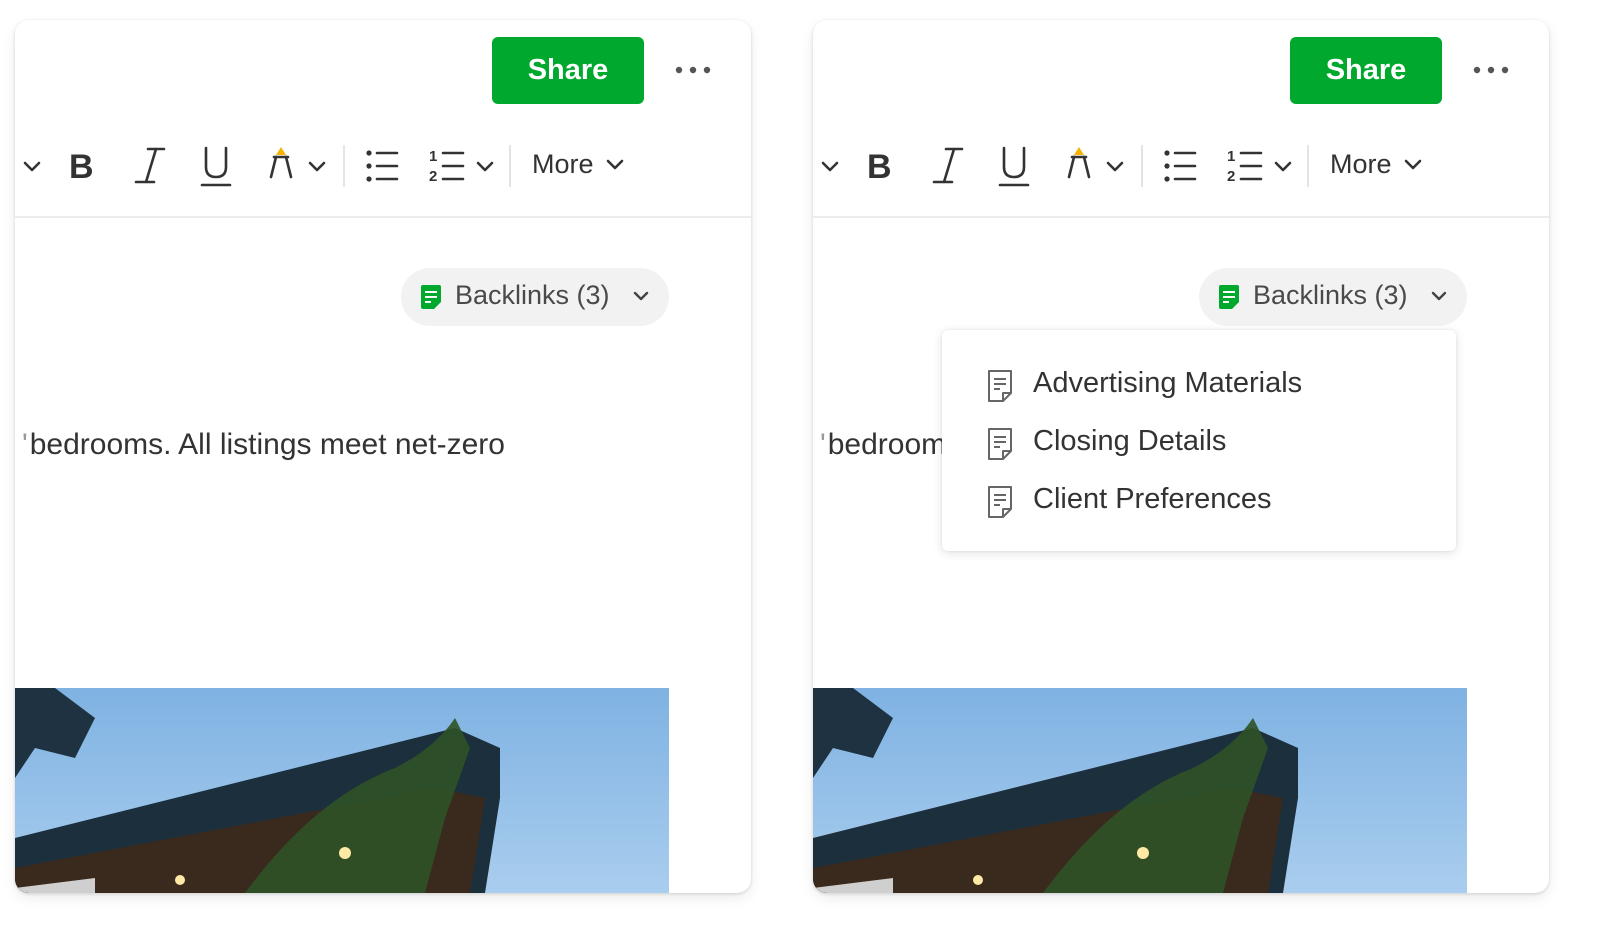  I want to click on backlink-item-advertising-materials: Advertising Materials, so click(1199, 383).